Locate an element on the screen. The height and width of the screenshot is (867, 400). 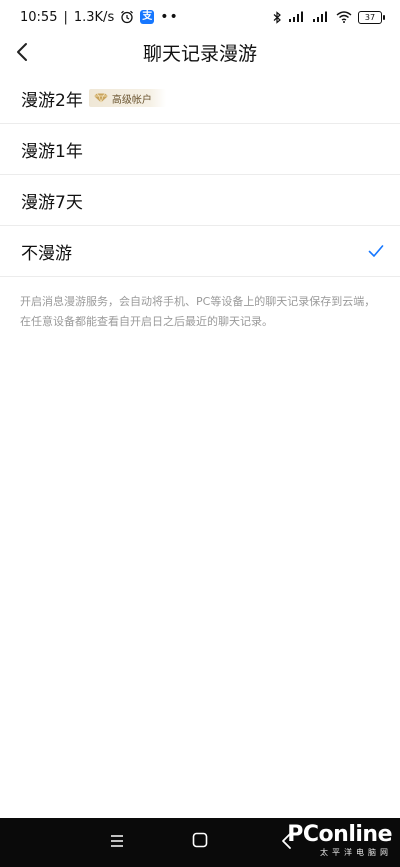
status-time: 10:55 is located at coordinates (39, 17).